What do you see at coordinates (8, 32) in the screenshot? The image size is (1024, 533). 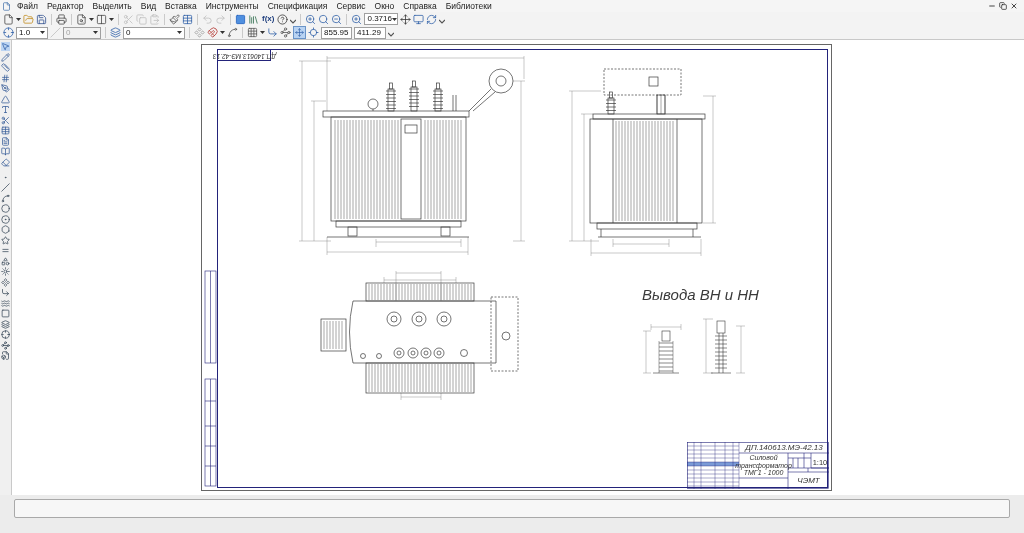 I see `grid-origin-icon` at bounding box center [8, 32].